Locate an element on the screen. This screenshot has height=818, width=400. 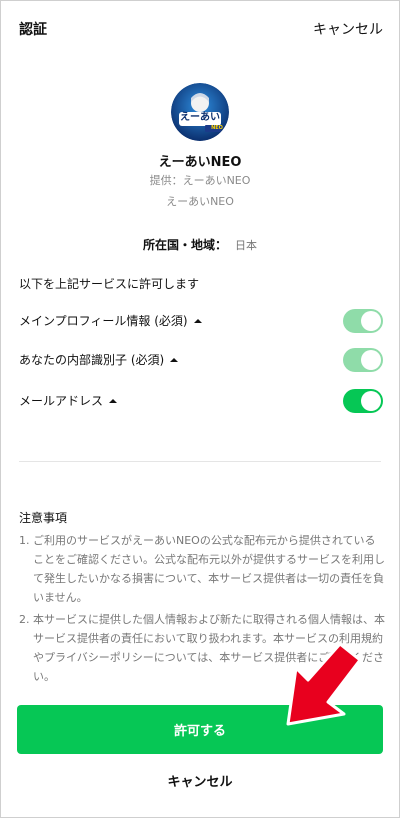
header-cancel-button: キャンセル is located at coordinates (348, 29).